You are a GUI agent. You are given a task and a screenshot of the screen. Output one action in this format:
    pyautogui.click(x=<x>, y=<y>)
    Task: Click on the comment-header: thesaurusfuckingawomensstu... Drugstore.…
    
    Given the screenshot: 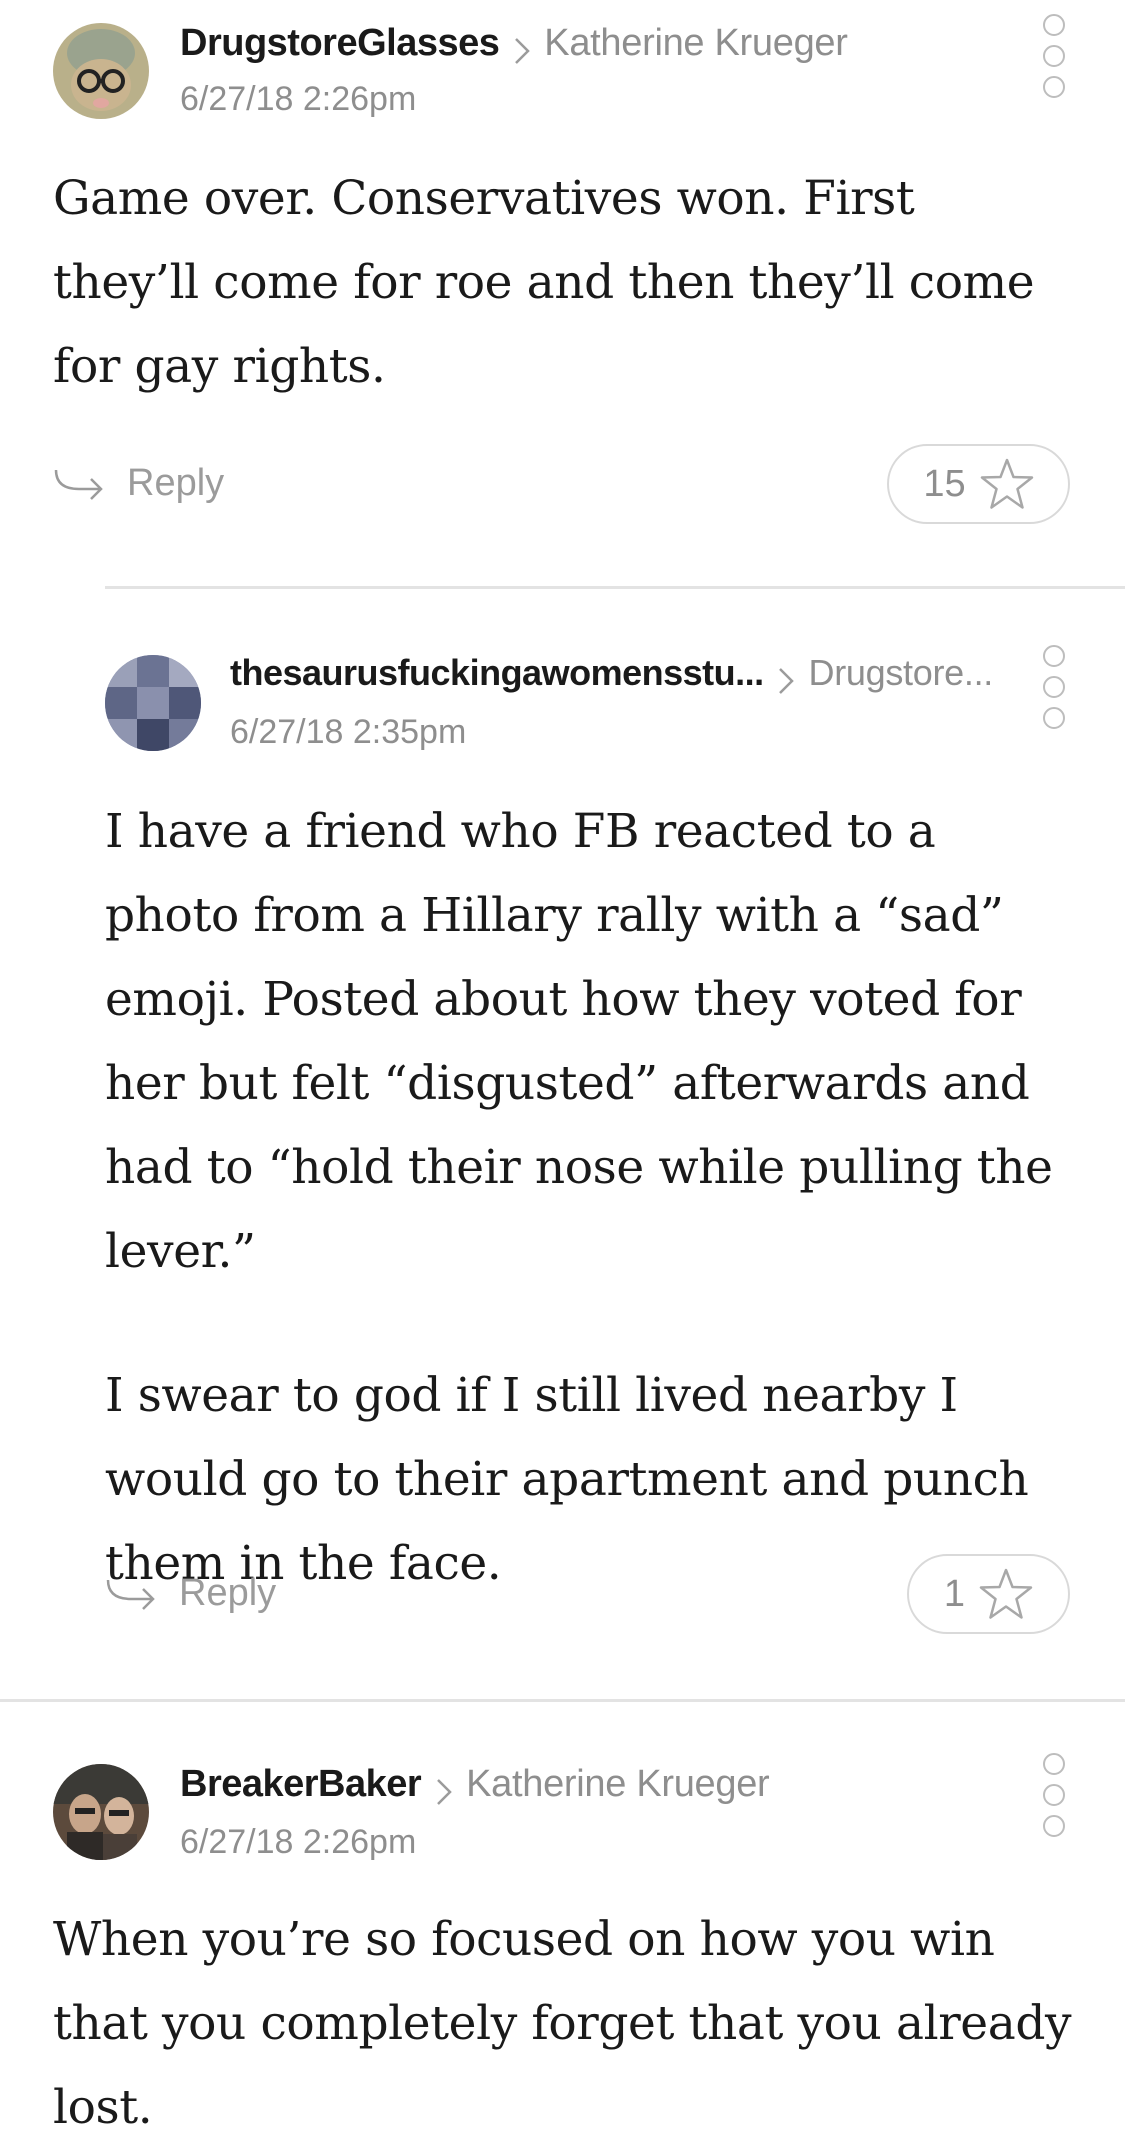 What is the action you would take?
    pyautogui.click(x=611, y=674)
    